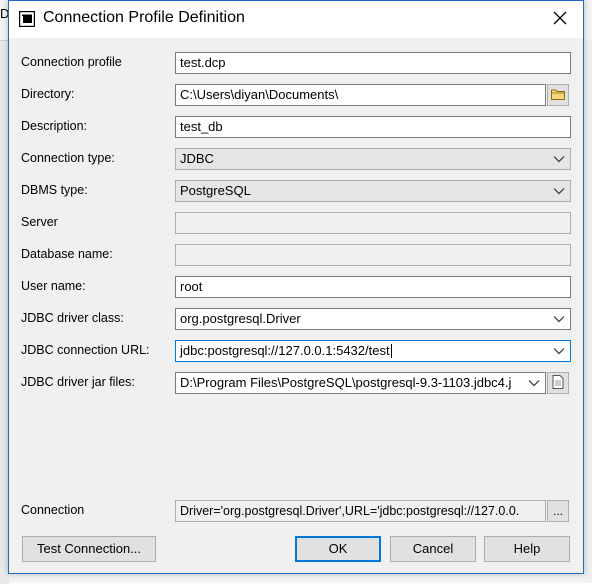  Describe the element at coordinates (78, 382) in the screenshot. I see `jdbc-driver-jar-files-label: JDBC driver jar files:` at that location.